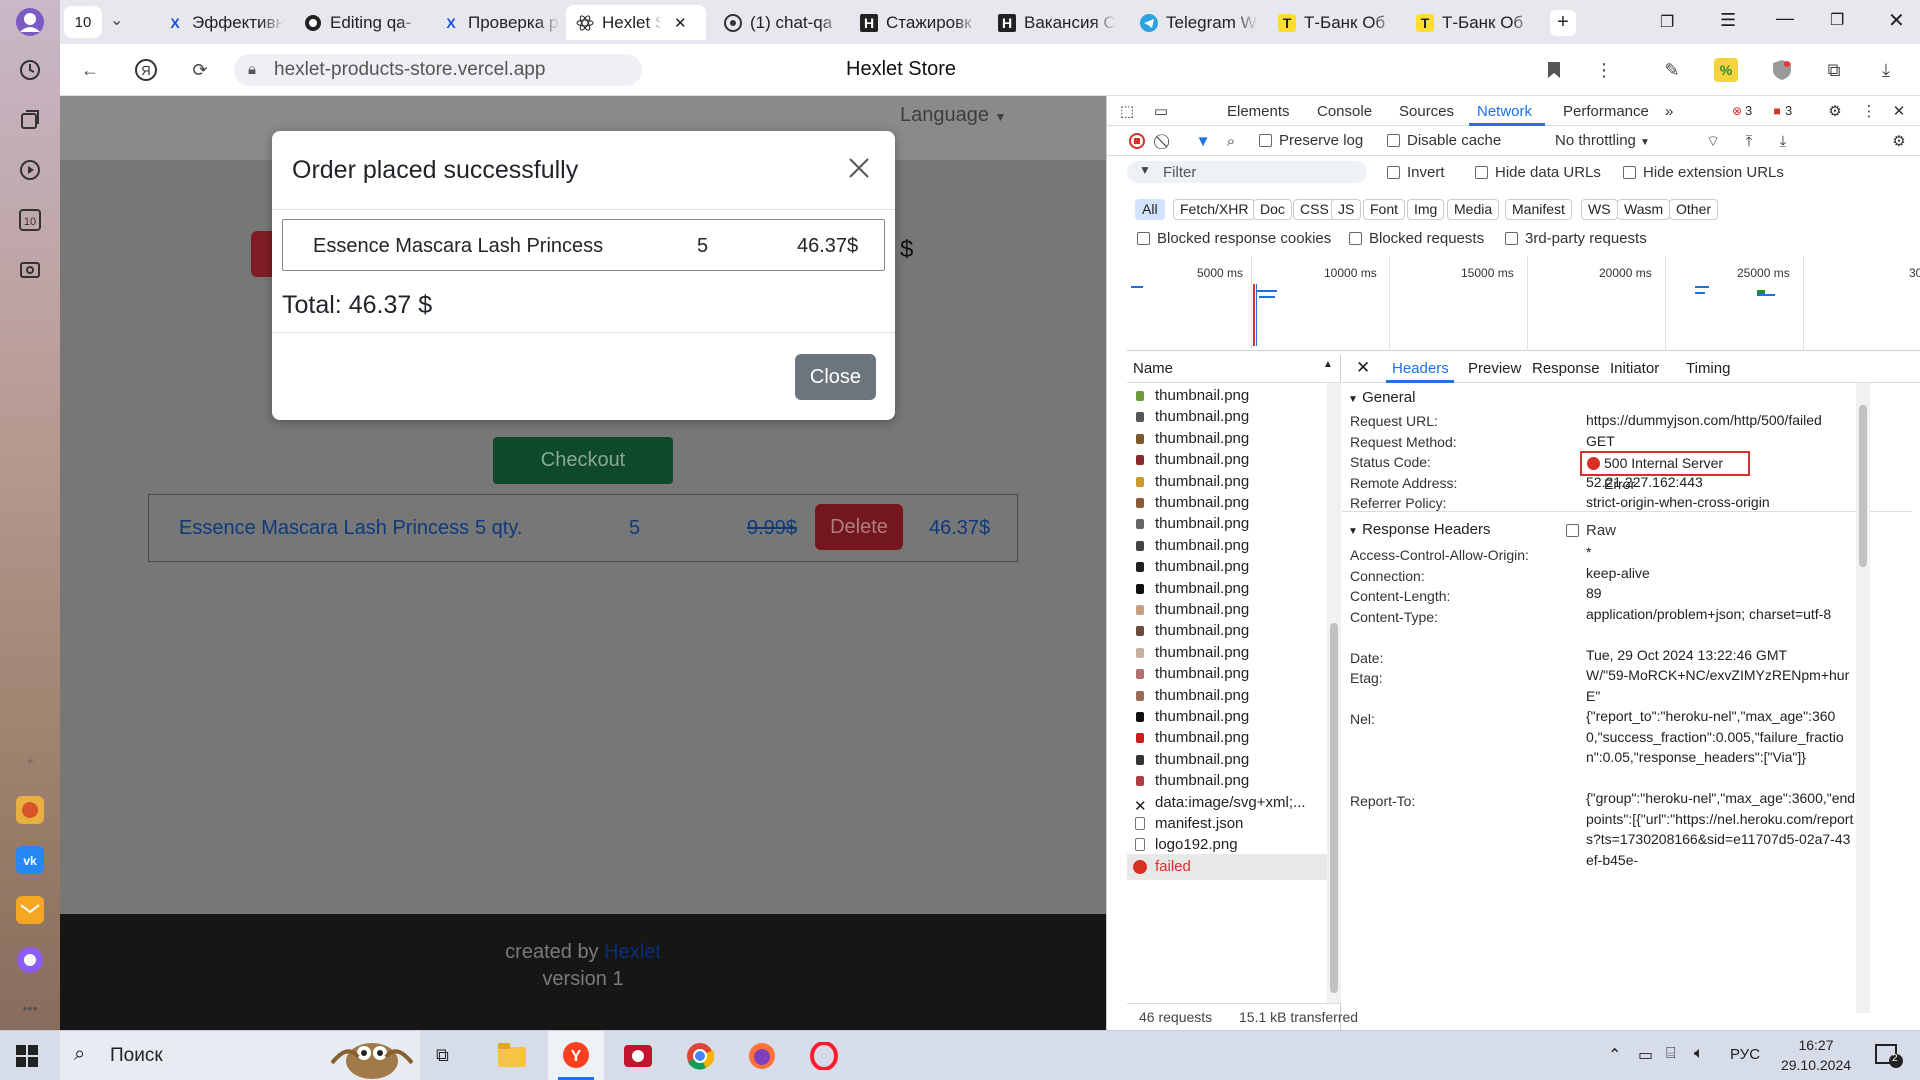  What do you see at coordinates (30, 860) in the screenshot?
I see `vk-icon: vk` at bounding box center [30, 860].